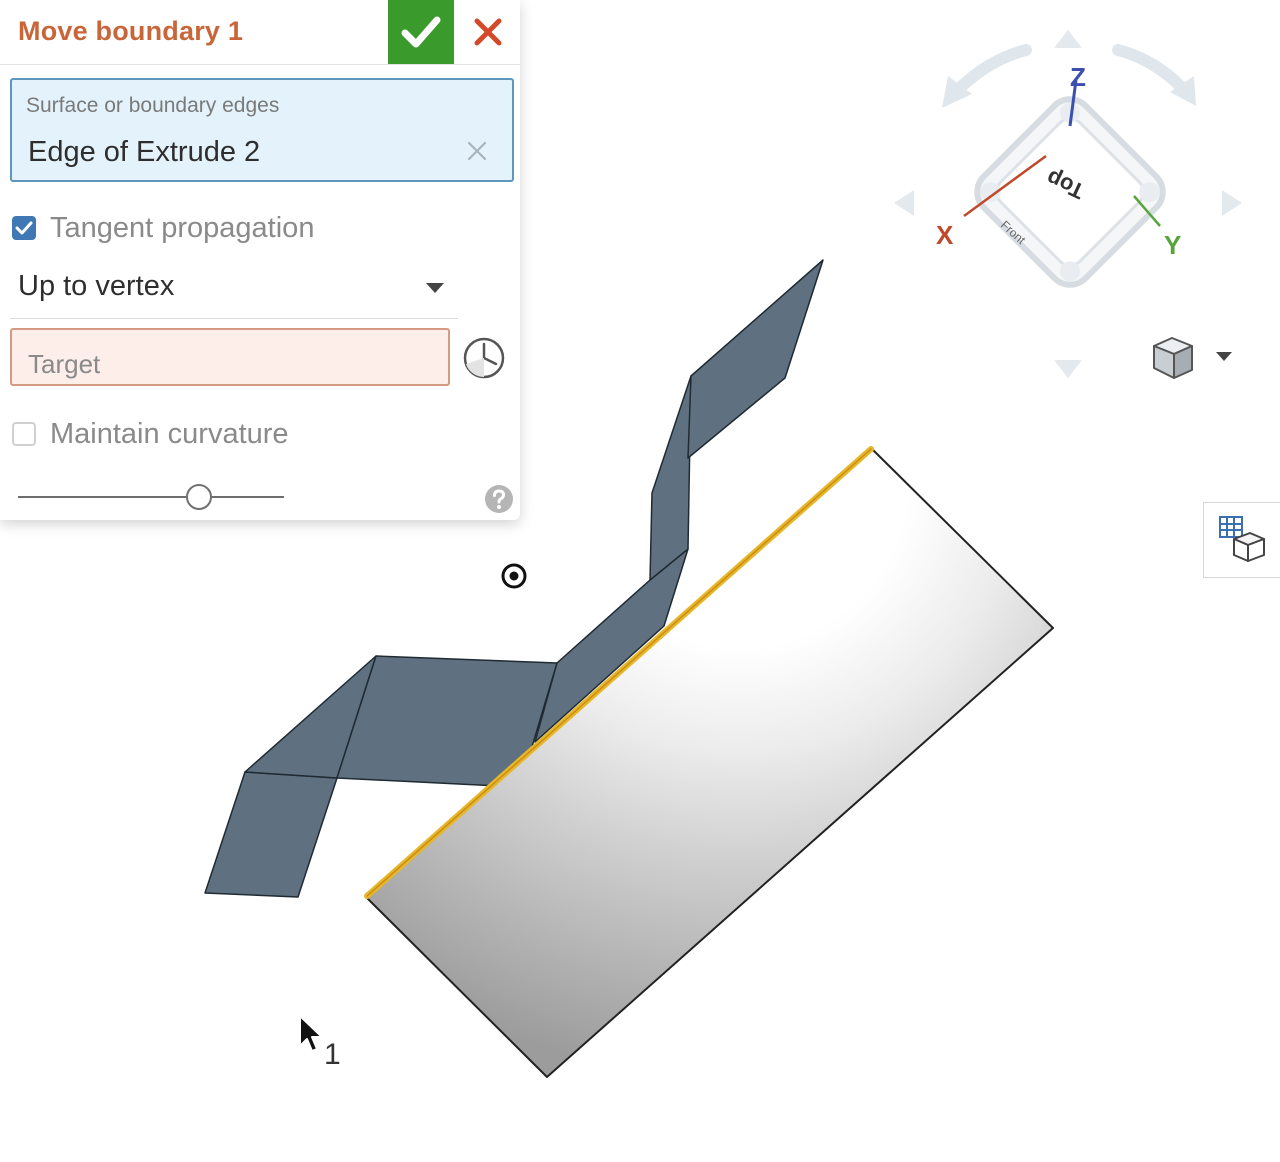 The image size is (1280, 1162). Describe the element at coordinates (1068, 369) in the screenshot. I see `view-down-arrow` at that location.